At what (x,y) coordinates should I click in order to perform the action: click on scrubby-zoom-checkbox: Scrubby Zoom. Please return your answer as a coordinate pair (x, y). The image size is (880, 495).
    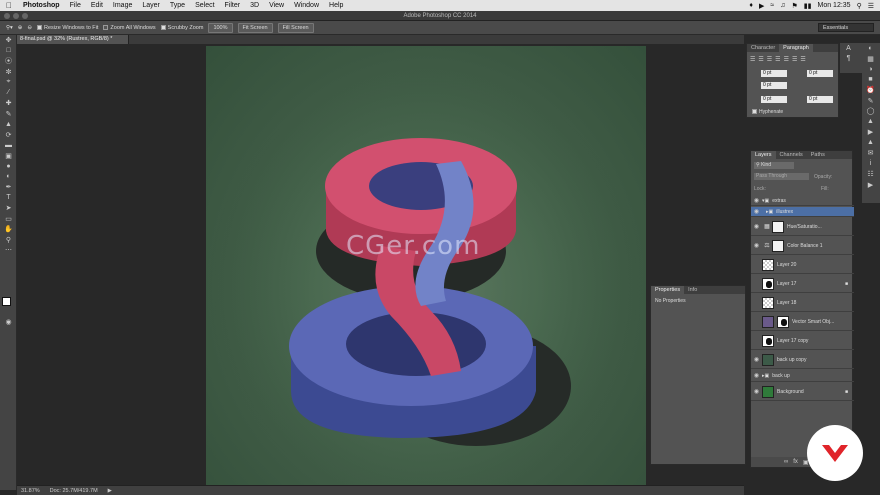
    Looking at the image, I should click on (181, 28).